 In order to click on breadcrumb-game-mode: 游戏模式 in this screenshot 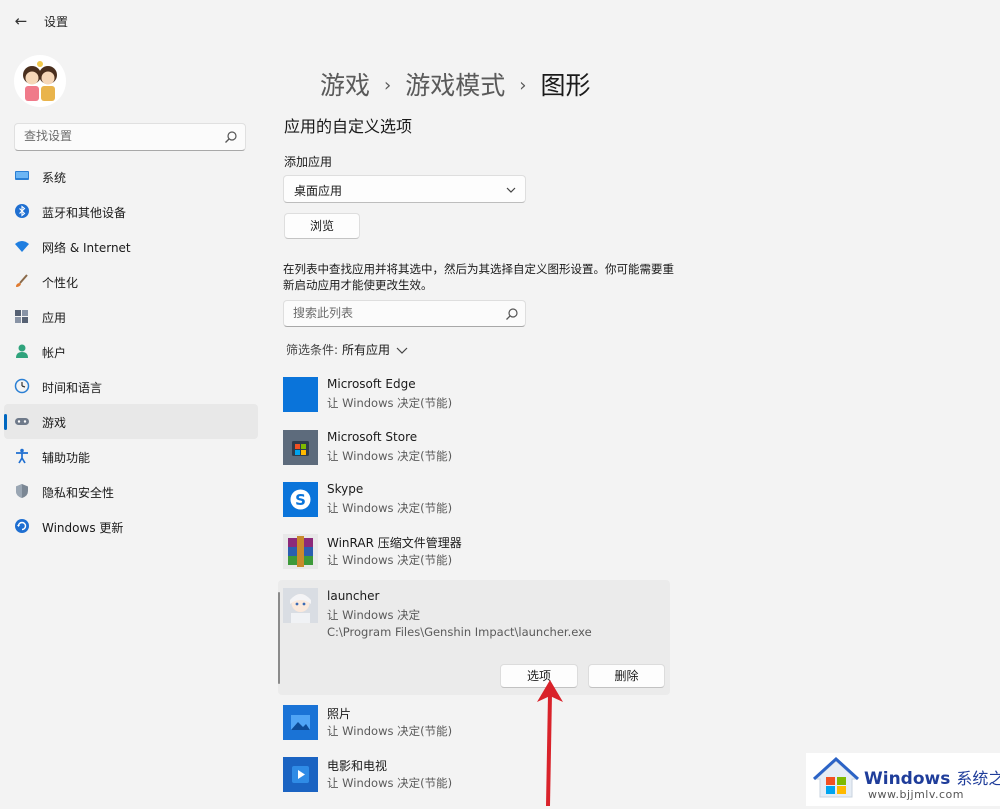, I will do `click(455, 85)`.